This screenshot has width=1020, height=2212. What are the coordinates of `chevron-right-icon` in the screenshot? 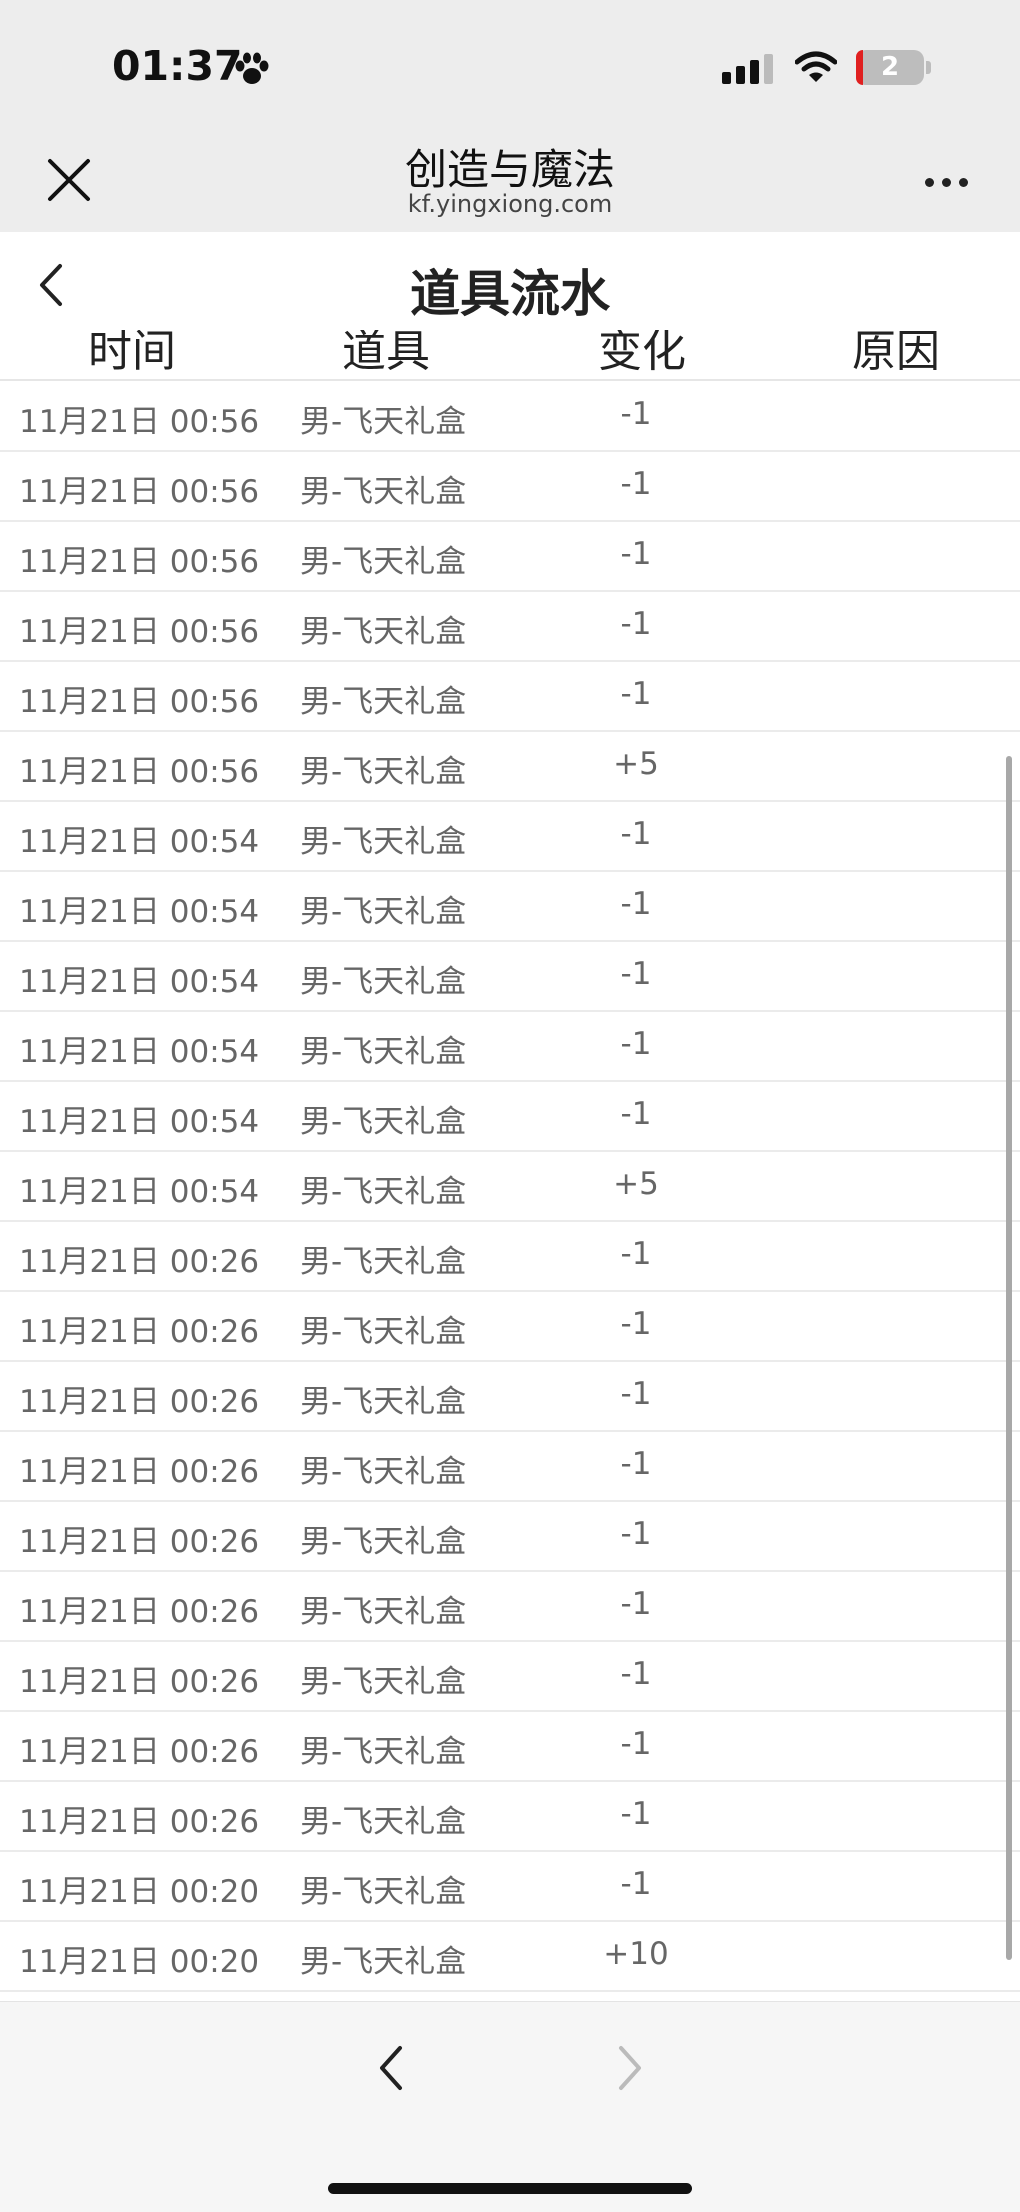 It's located at (630, 2068).